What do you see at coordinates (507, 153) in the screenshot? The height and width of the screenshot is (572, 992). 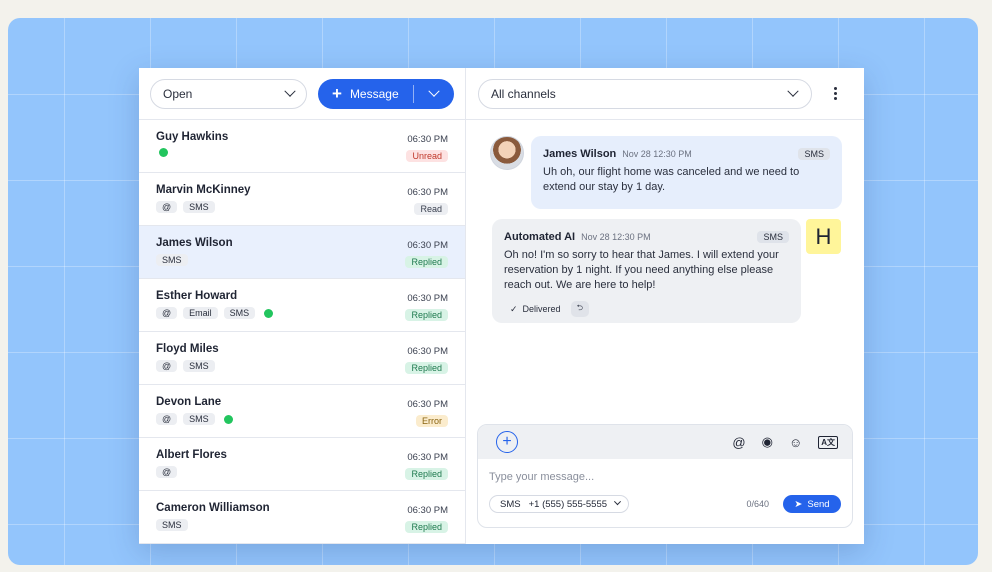 I see `customer-avatar` at bounding box center [507, 153].